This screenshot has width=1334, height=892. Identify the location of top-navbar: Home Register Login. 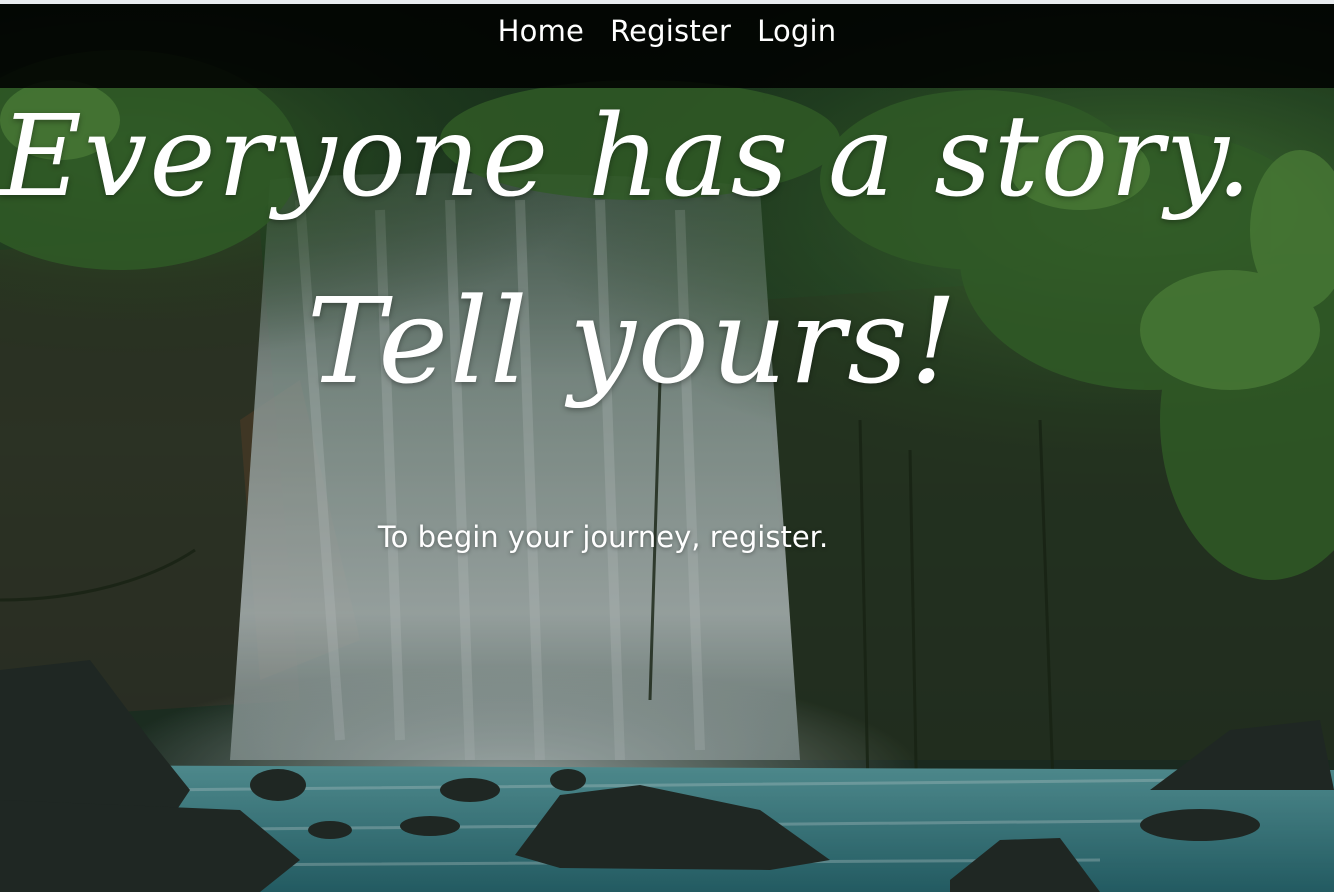
(667, 46).